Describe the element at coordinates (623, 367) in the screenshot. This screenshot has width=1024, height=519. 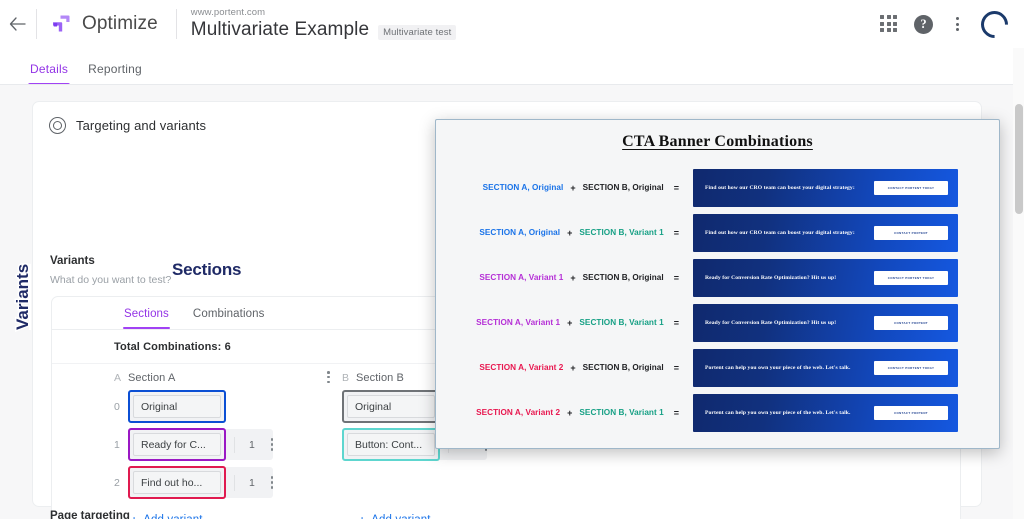
I see `combo-4-section-b: SECTION B, Original` at that location.